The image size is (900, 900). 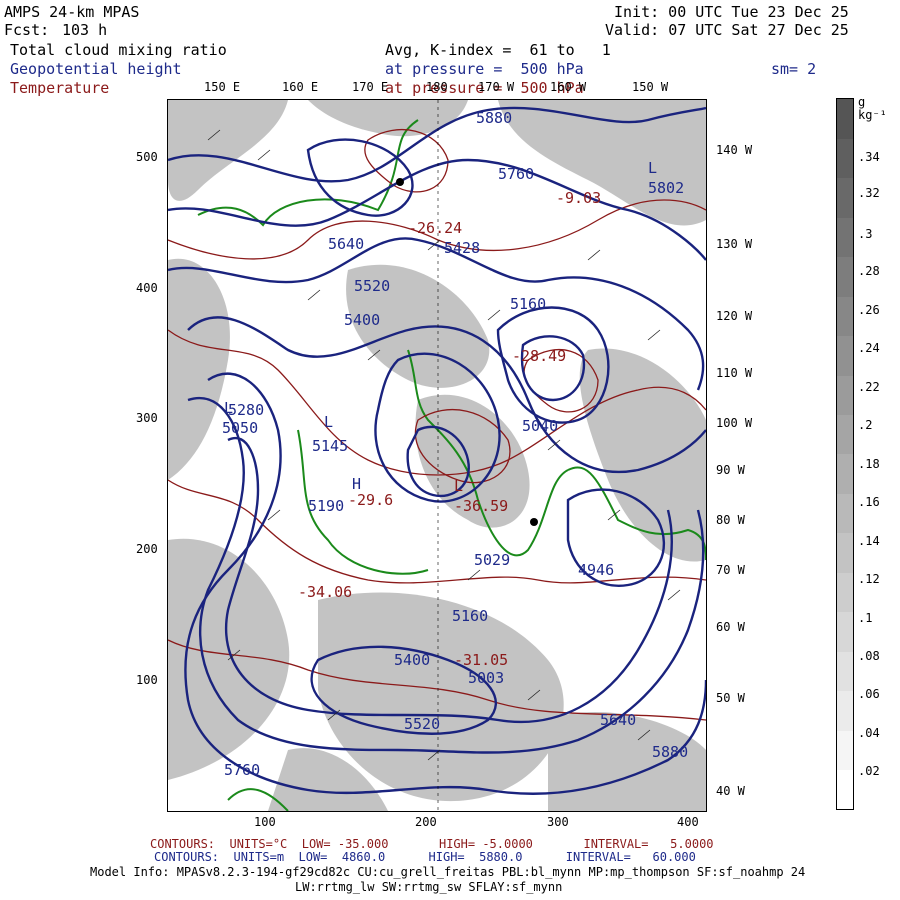 What do you see at coordinates (265, 822) in the screenshot?
I see `x-tick-label: 100` at bounding box center [265, 822].